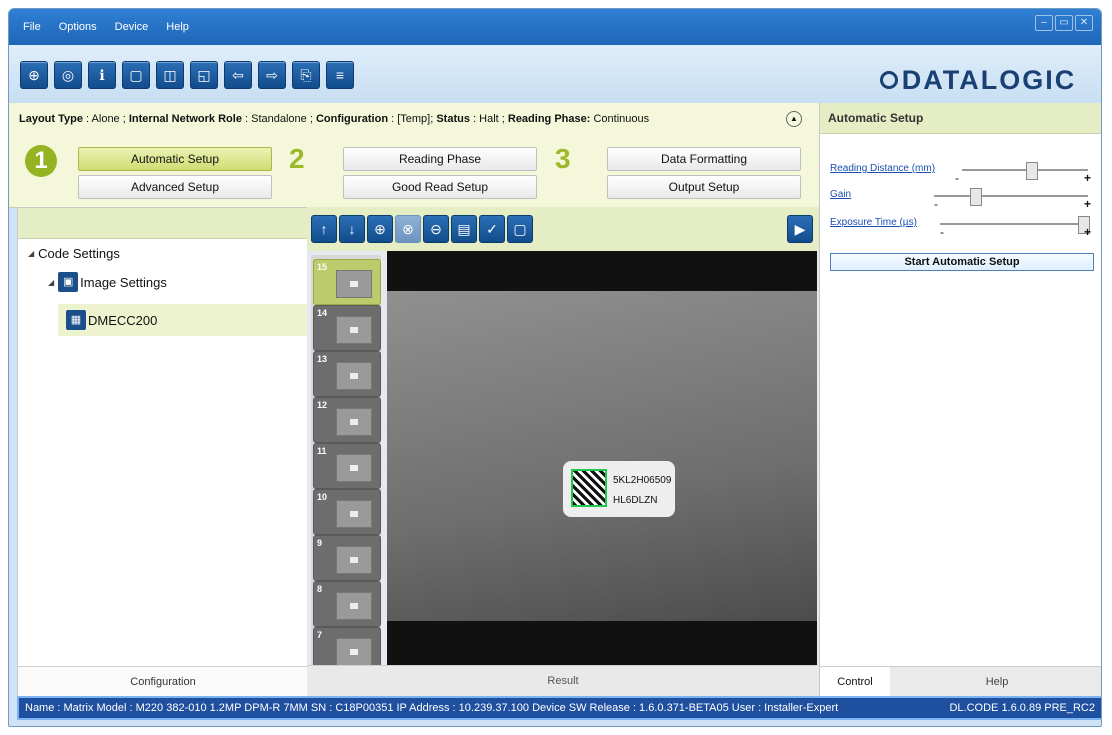 The image size is (1112, 735). Describe the element at coordinates (347, 328) in the screenshot. I see `thumbnail-item: 14` at that location.